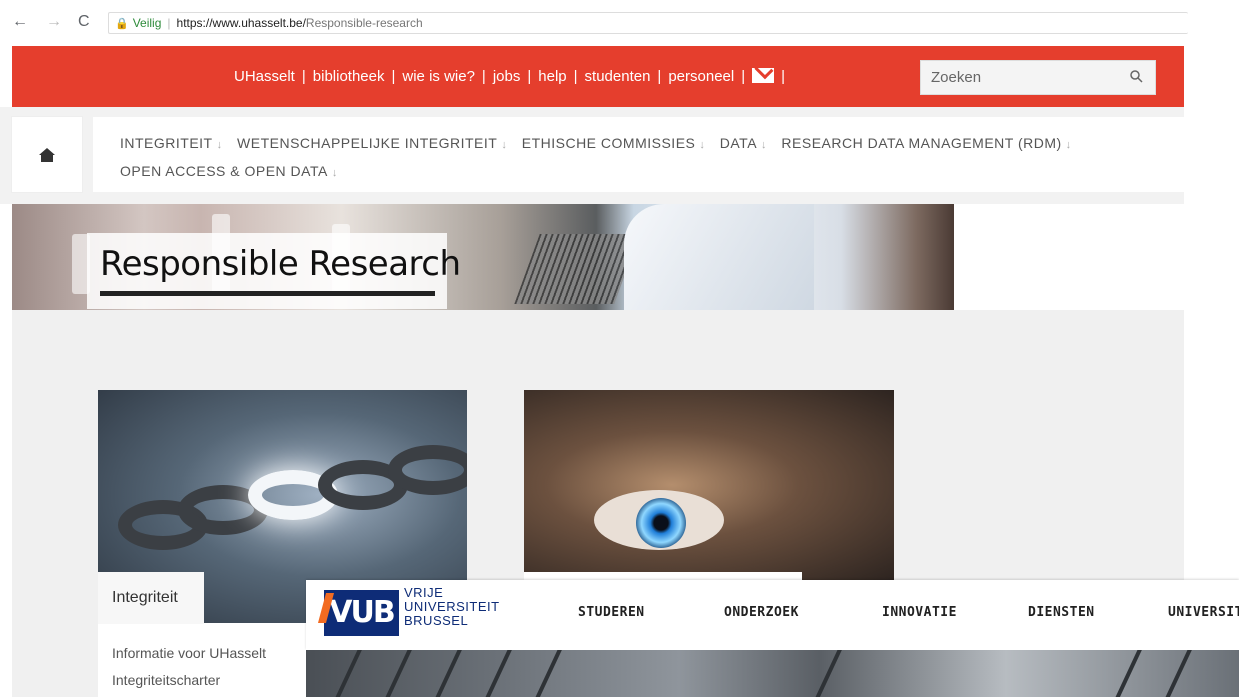 This screenshot has width=1239, height=697. Describe the element at coordinates (507, 76) in the screenshot. I see `link-jobs: jobs` at that location.